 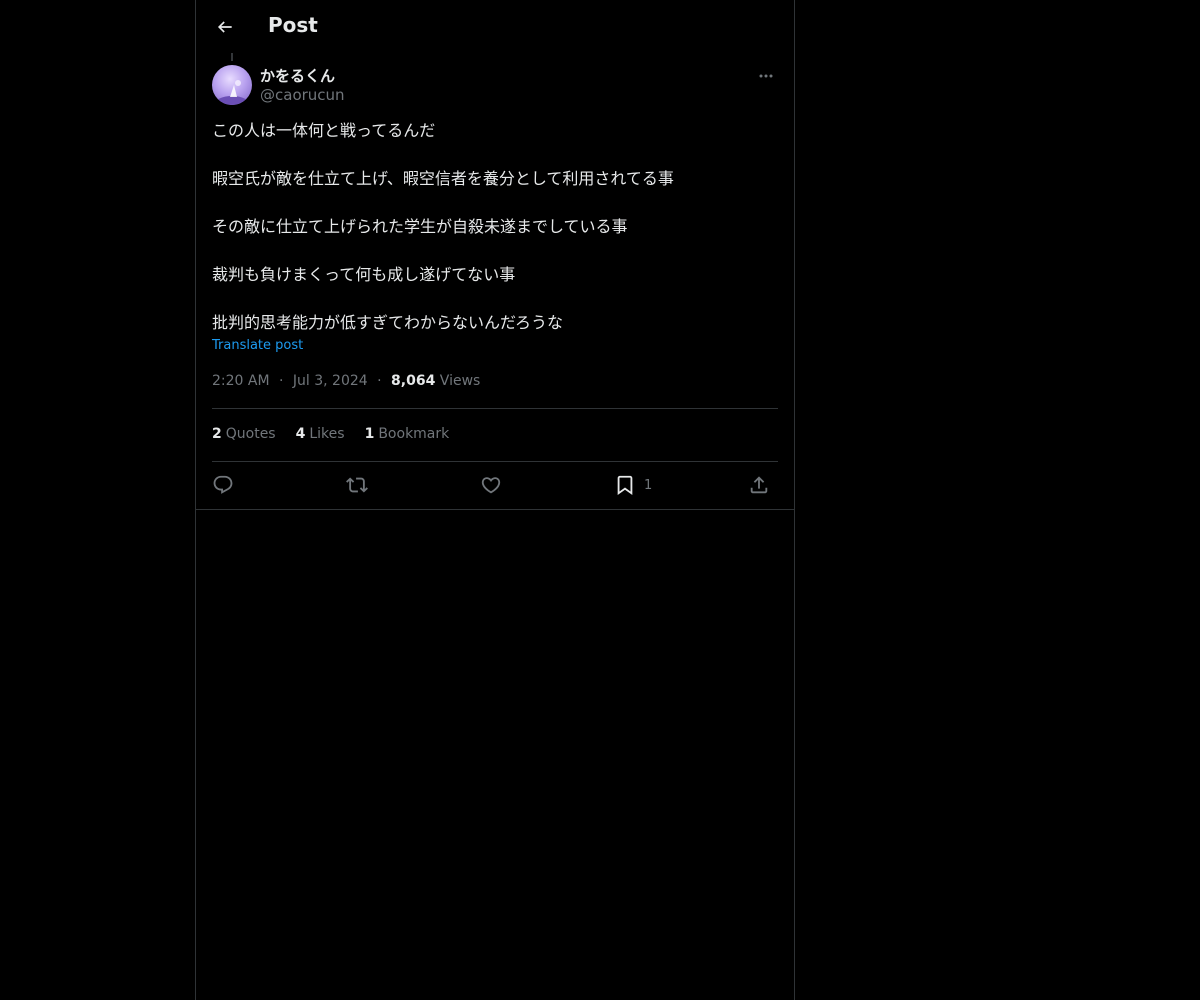 I want to click on translate-post-link: Translate post, so click(x=257, y=345).